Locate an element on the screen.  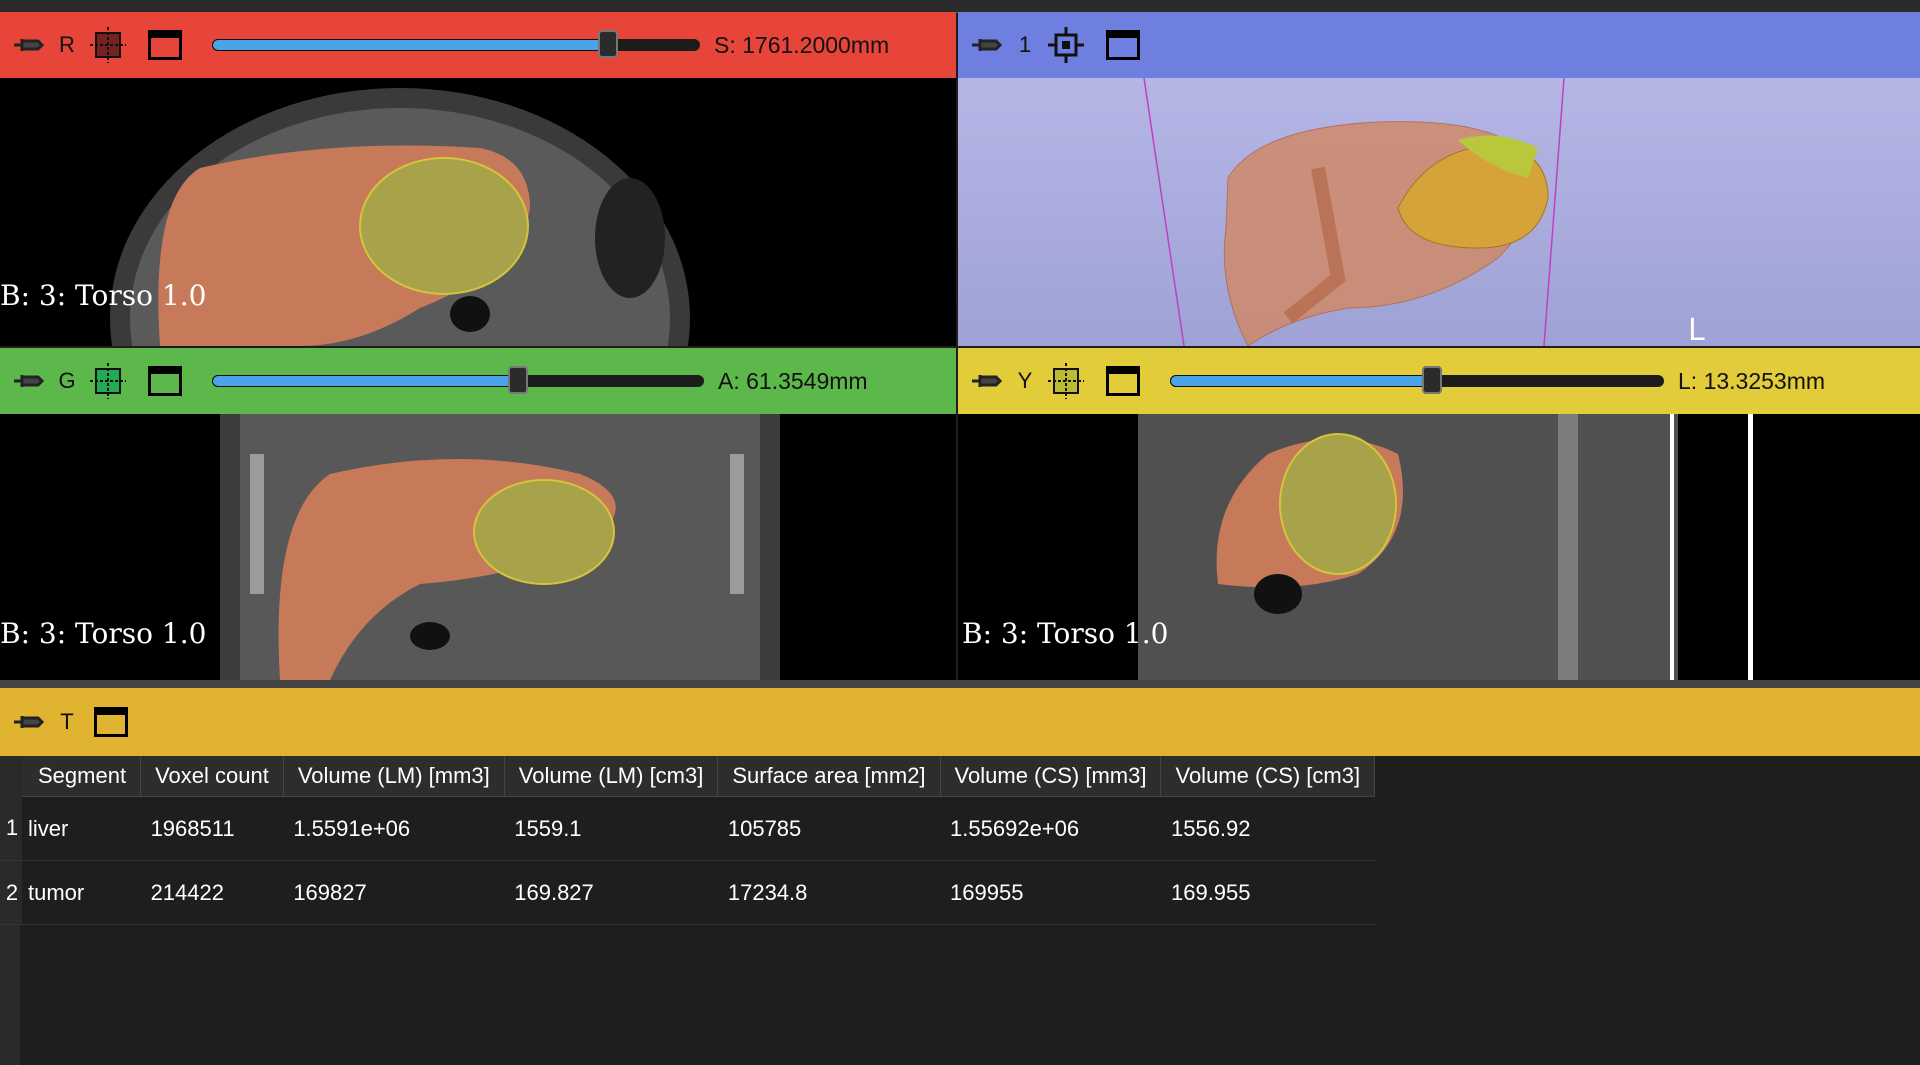
table-cell: liver is located at coordinates (81, 828).